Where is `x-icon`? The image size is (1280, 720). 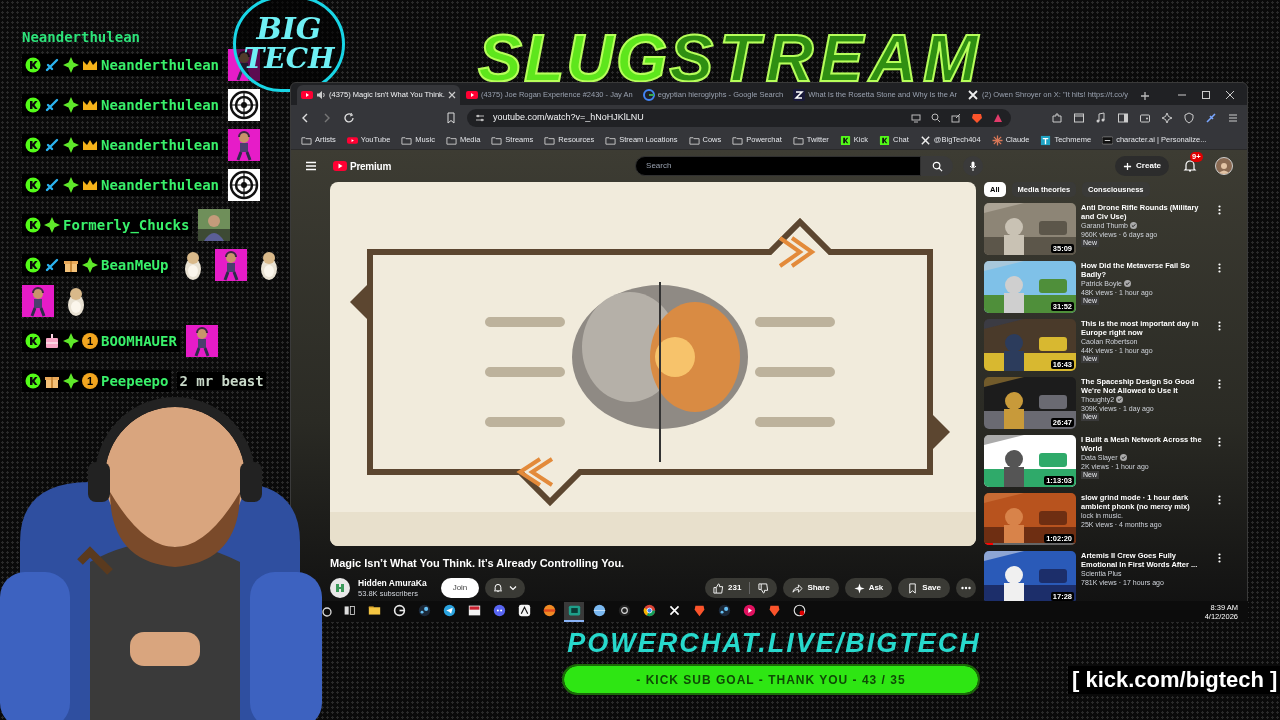
x-icon is located at coordinates (925, 140).